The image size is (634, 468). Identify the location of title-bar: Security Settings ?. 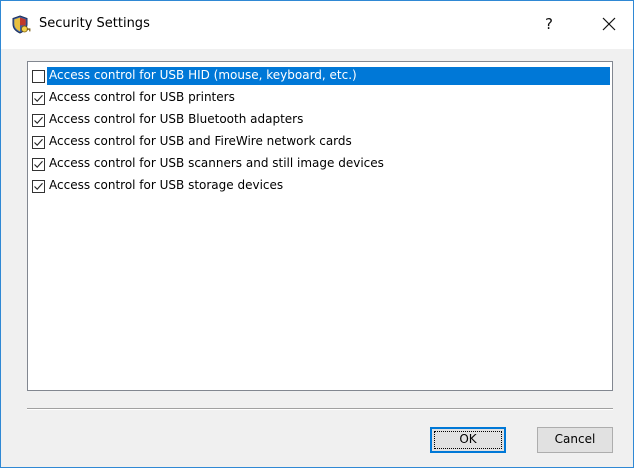
(317, 25).